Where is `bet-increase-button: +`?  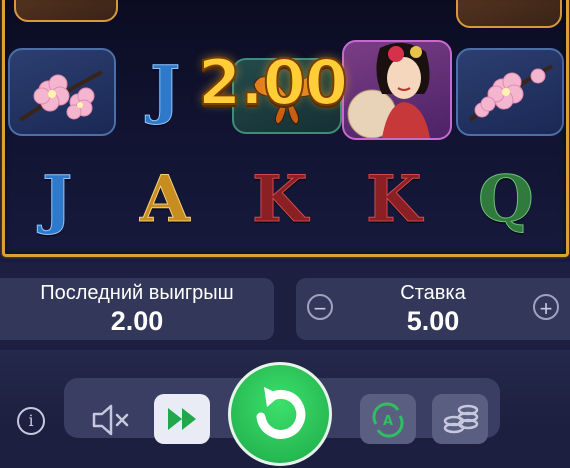
bet-increase-button: + is located at coordinates (546, 307).